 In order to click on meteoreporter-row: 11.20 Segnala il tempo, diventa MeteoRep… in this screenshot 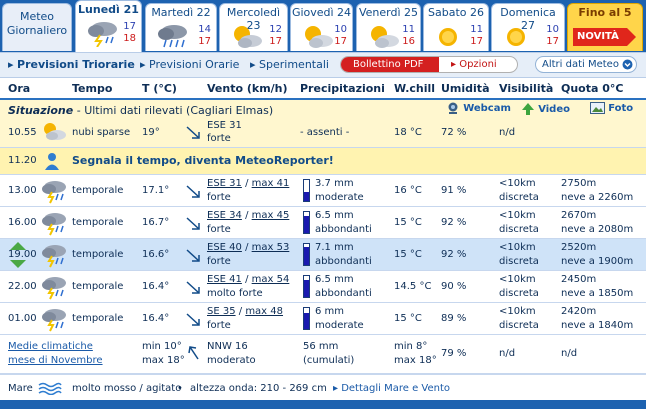, I will do `click(323, 161)`.